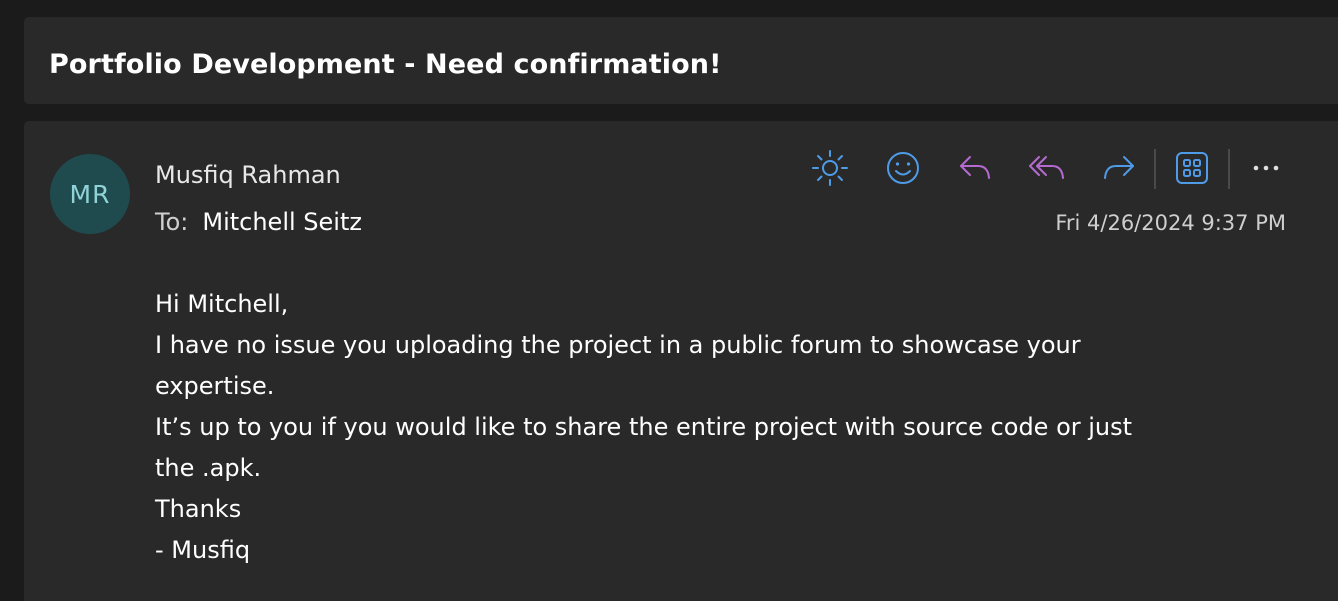 The height and width of the screenshot is (601, 1338). I want to click on reply-button, so click(975, 168).